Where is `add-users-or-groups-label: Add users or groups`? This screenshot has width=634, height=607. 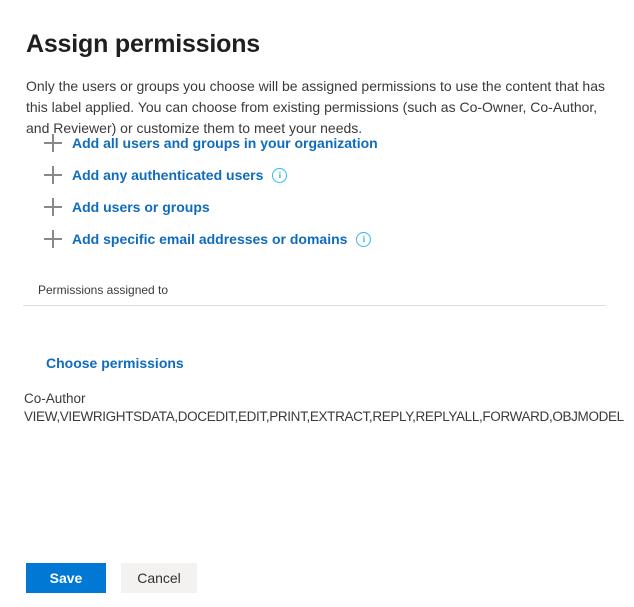
add-users-or-groups-label: Add users or groups is located at coordinates (141, 207).